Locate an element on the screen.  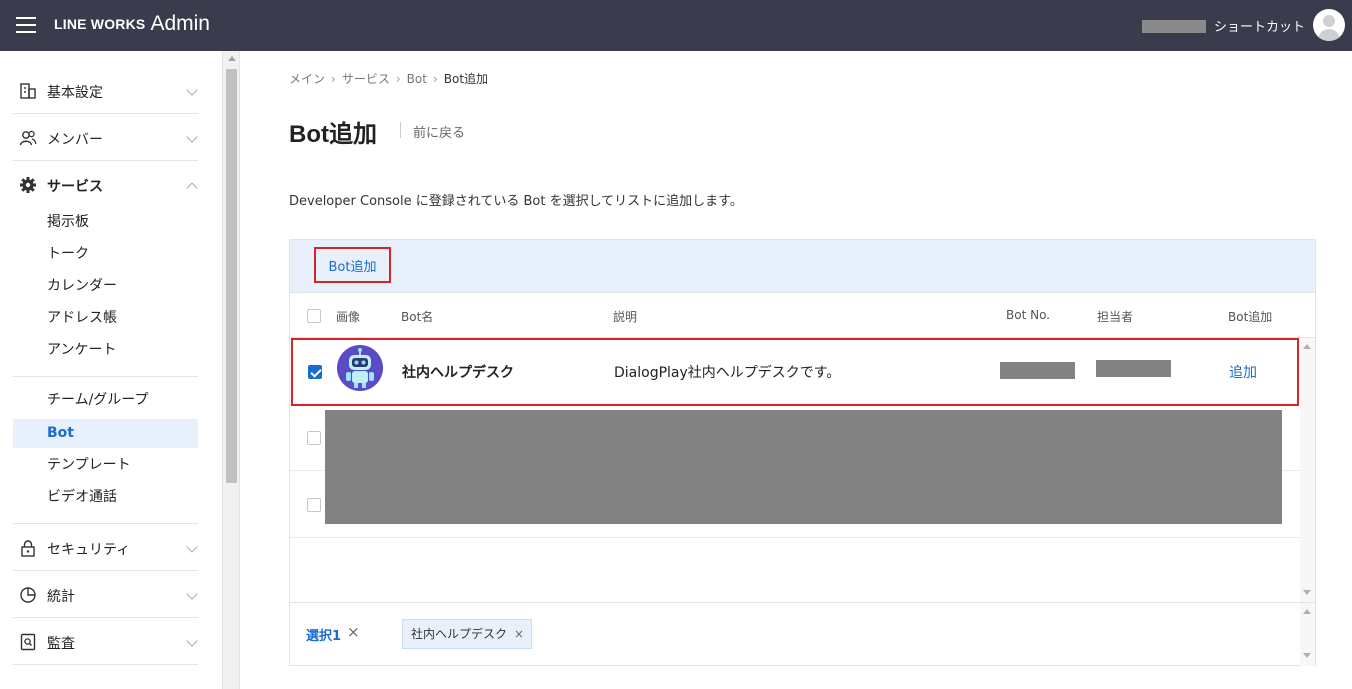
sidebar-item-bot: Bot is located at coordinates (105, 433).